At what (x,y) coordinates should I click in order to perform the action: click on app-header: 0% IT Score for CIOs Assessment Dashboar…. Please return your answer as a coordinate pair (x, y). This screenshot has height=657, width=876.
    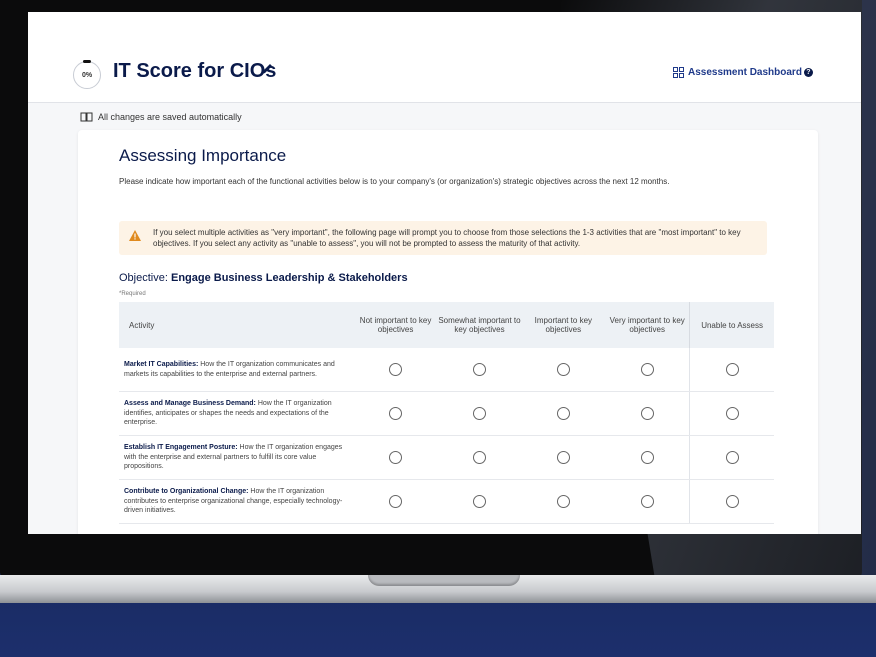
    Looking at the image, I should click on (444, 57).